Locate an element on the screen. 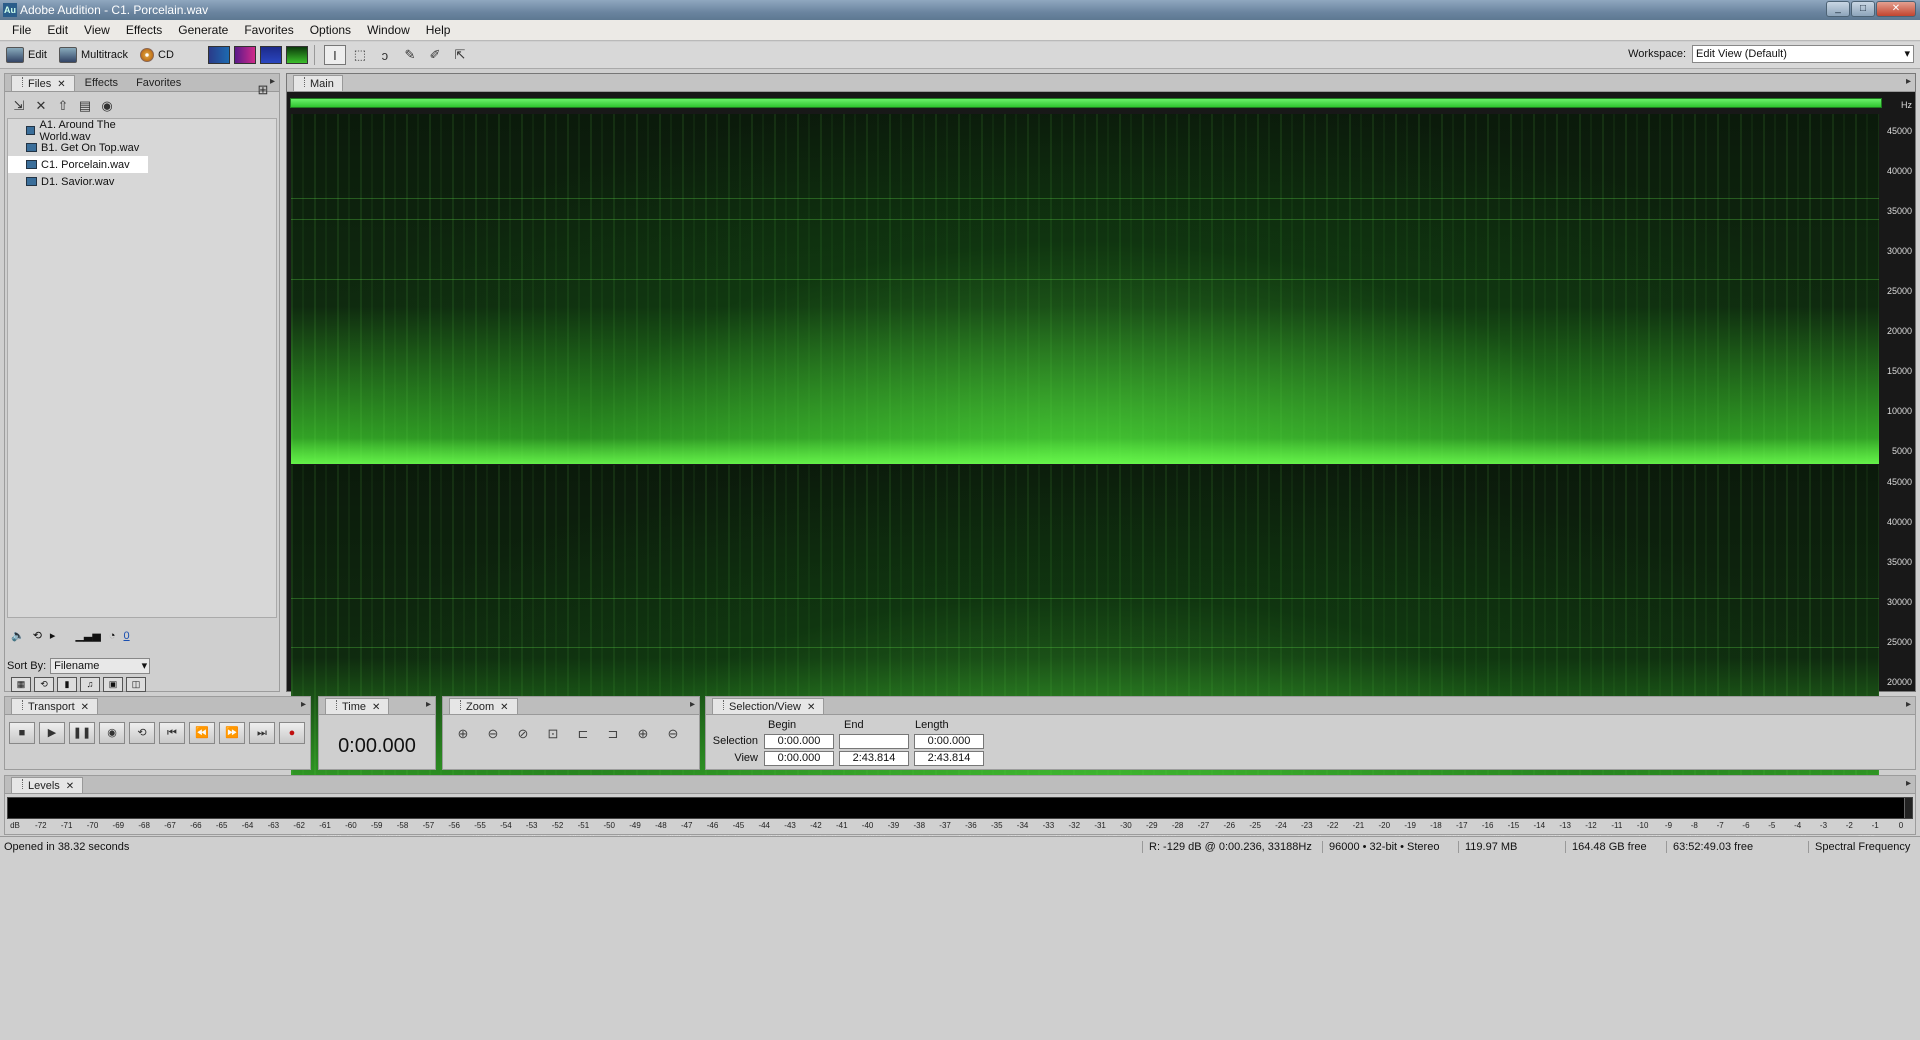  zoom-selection-icon: ⊡ is located at coordinates (553, 734).